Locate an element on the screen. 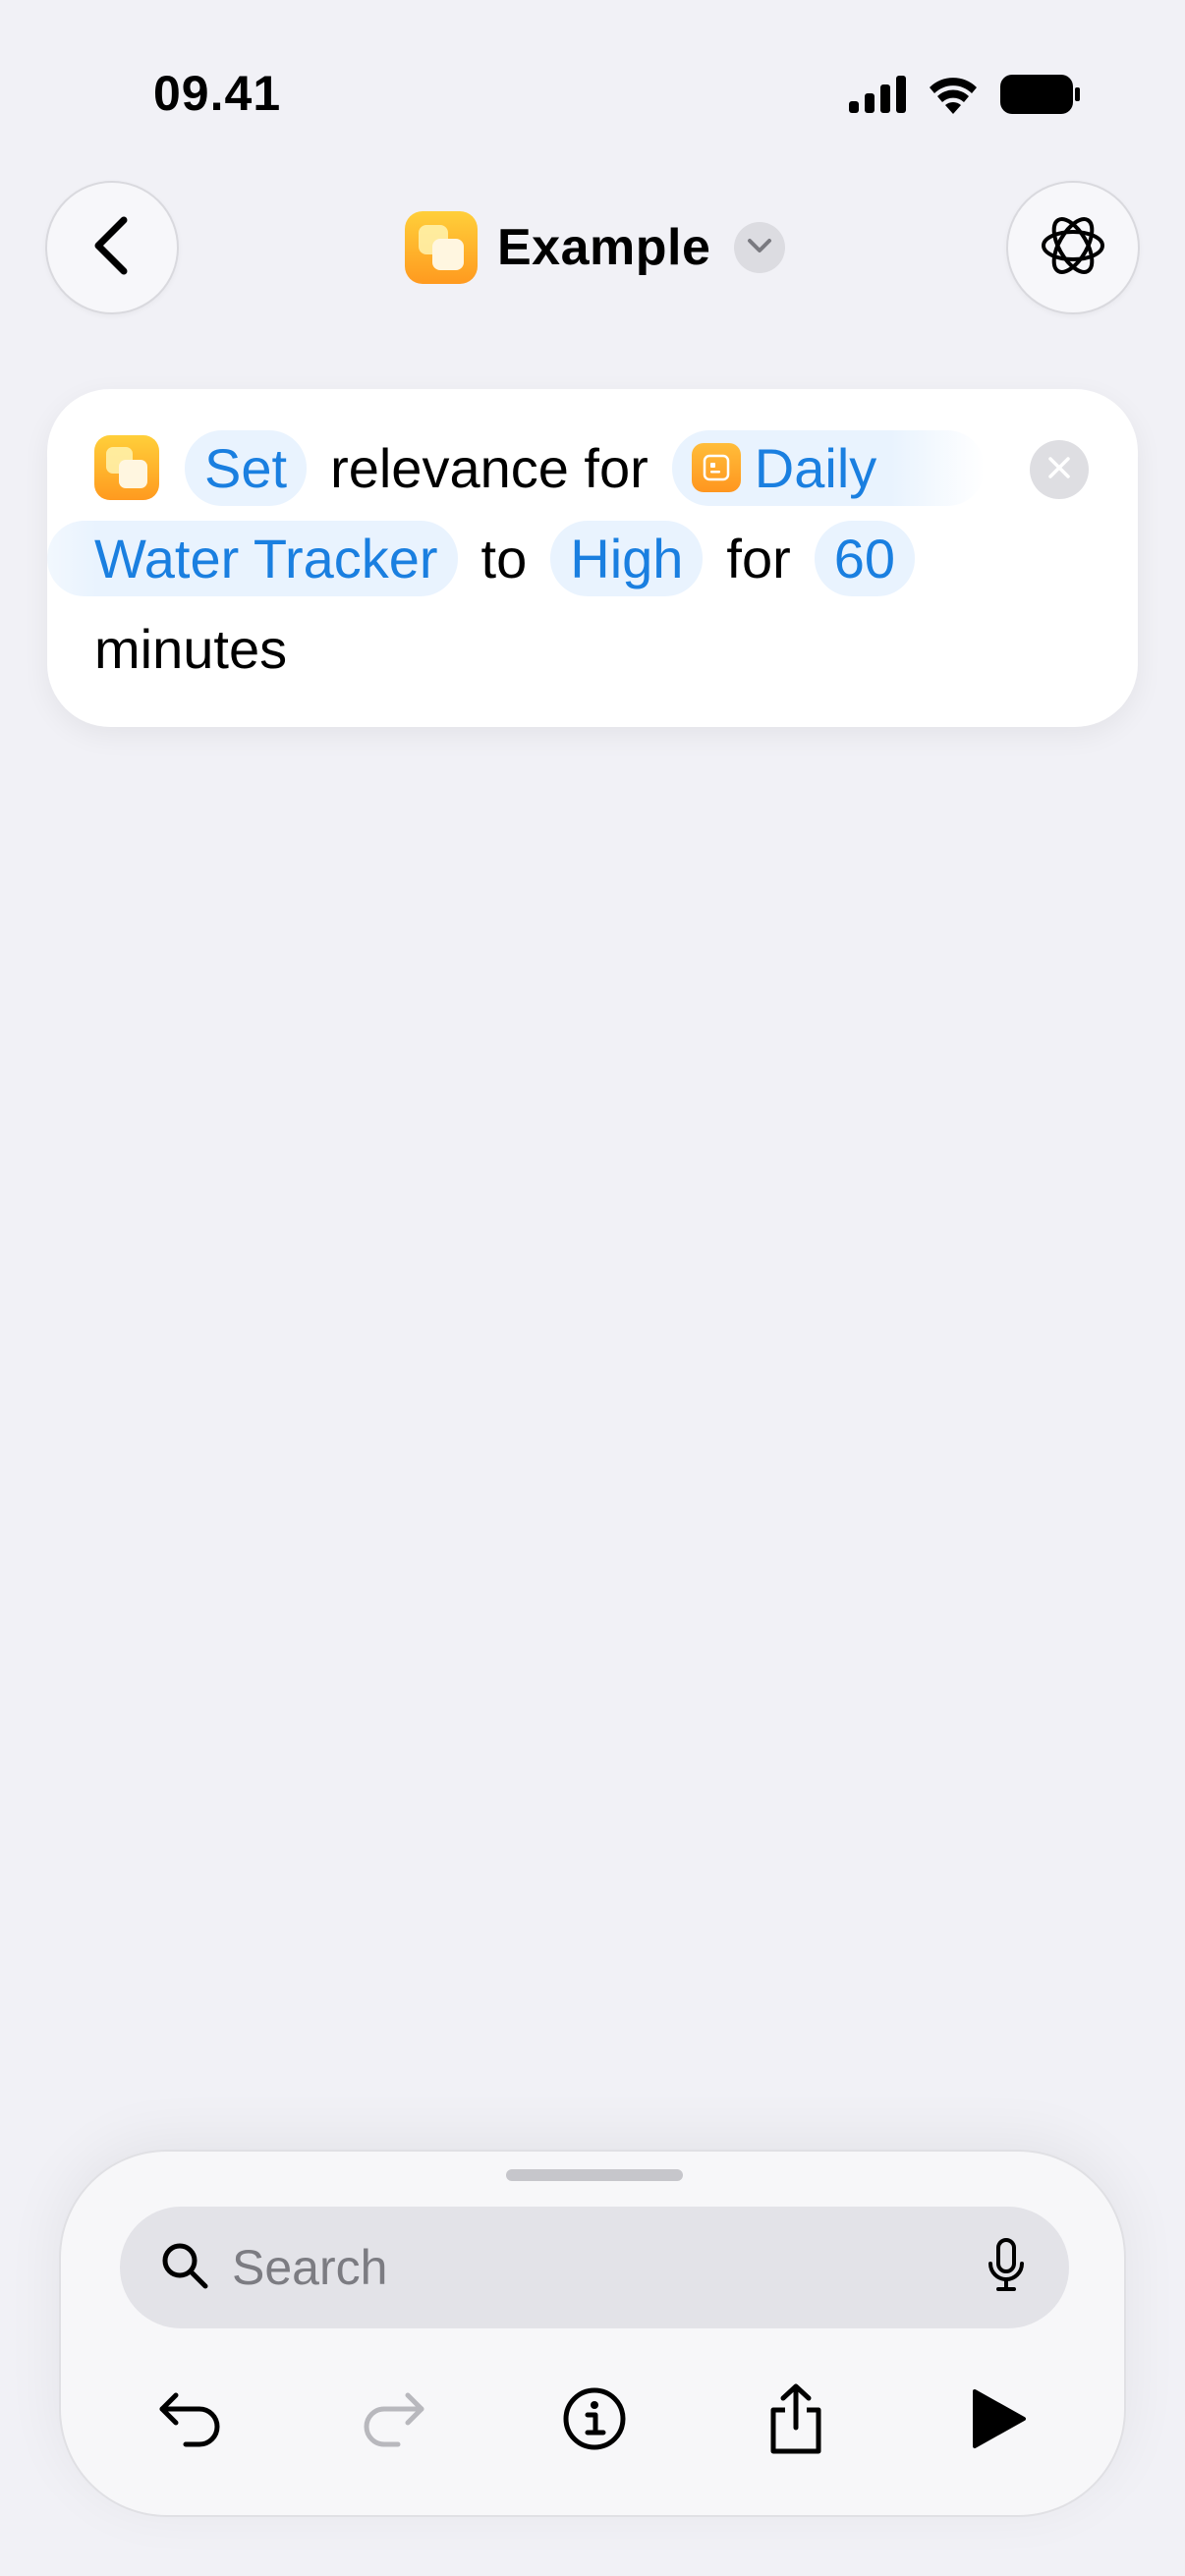  search-input: Search is located at coordinates (594, 2267).